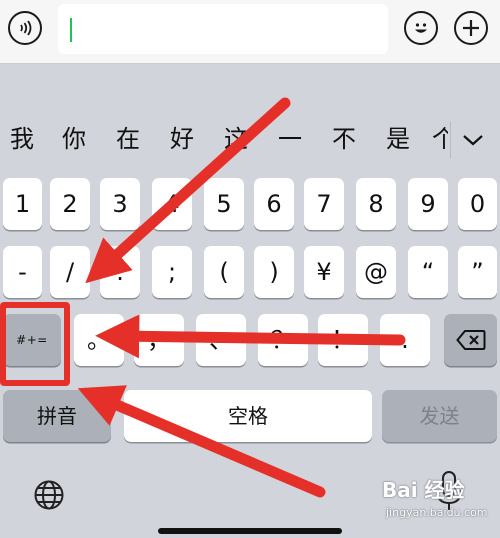 The image size is (500, 538). I want to click on baidu-watermark: Bai 经验 jingyan.baidu.com, so click(438, 500).